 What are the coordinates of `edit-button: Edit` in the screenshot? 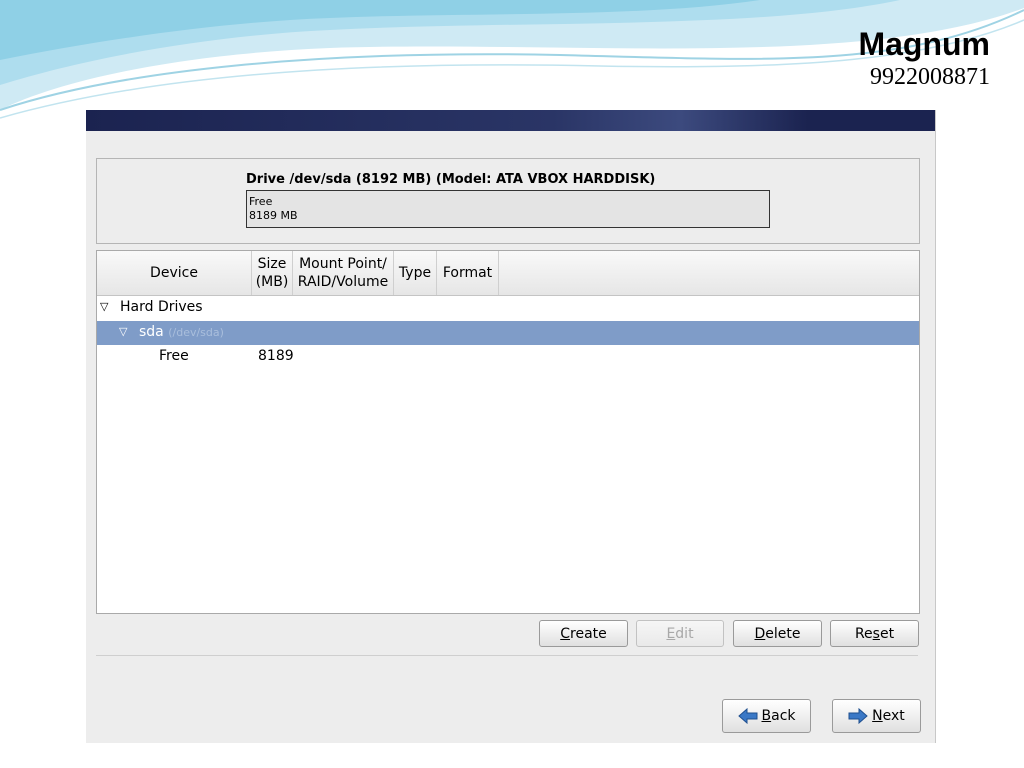 It's located at (680, 633).